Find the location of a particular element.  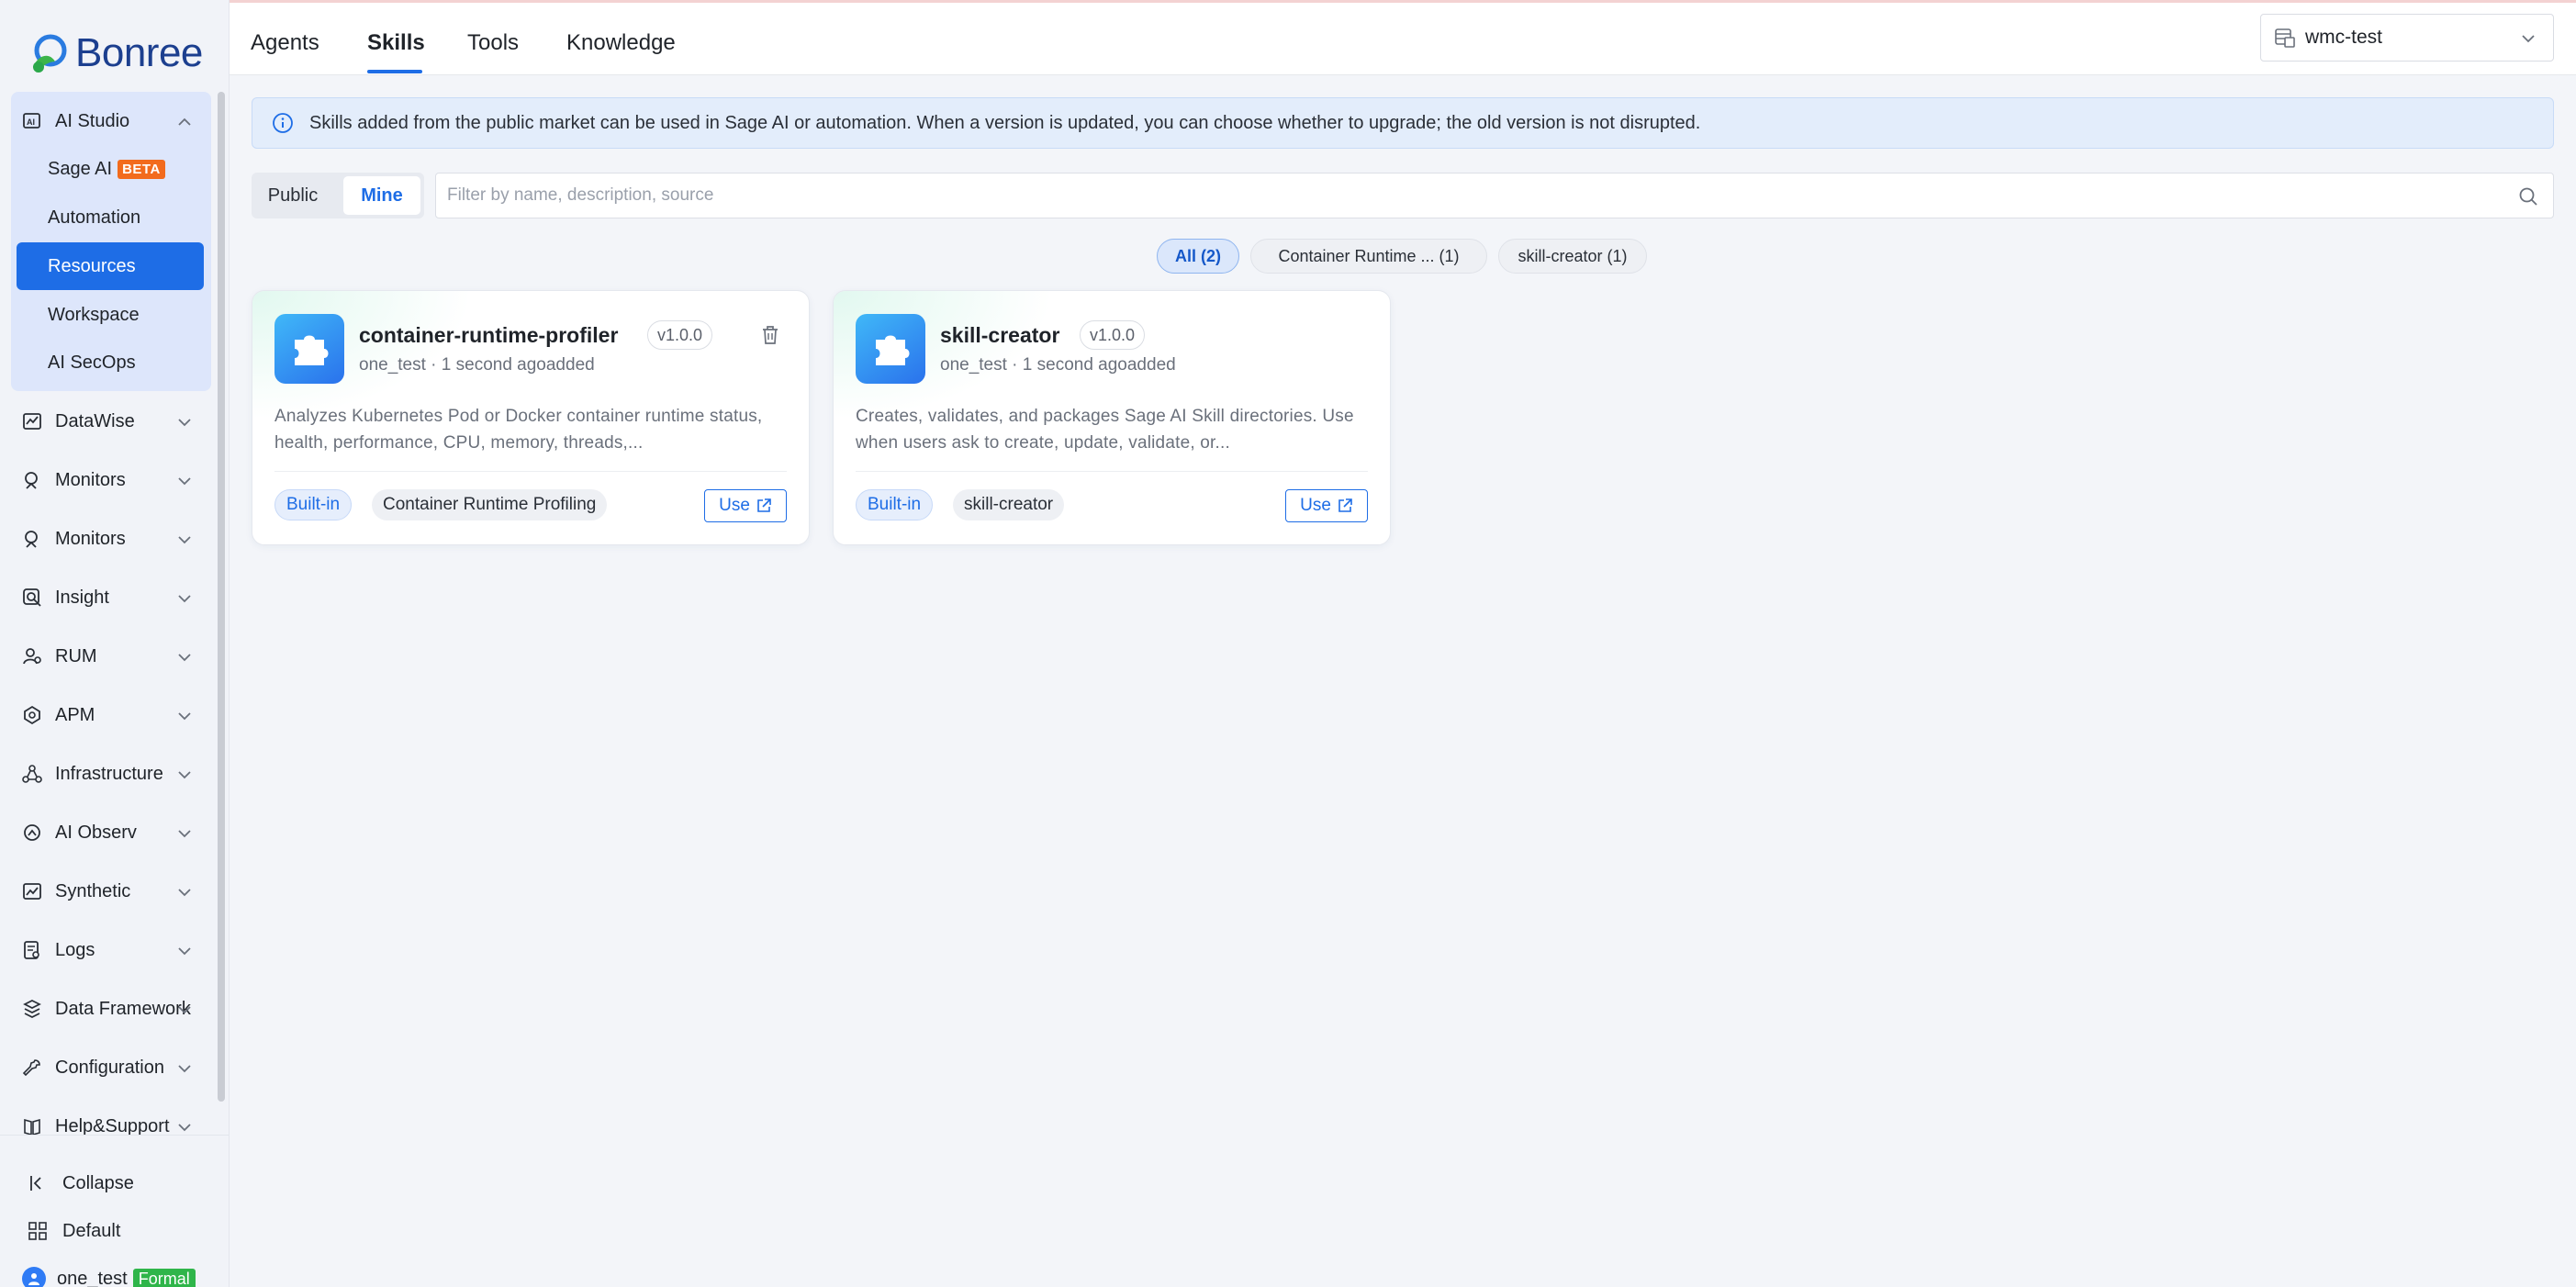

segment-public: Public is located at coordinates (292, 195).